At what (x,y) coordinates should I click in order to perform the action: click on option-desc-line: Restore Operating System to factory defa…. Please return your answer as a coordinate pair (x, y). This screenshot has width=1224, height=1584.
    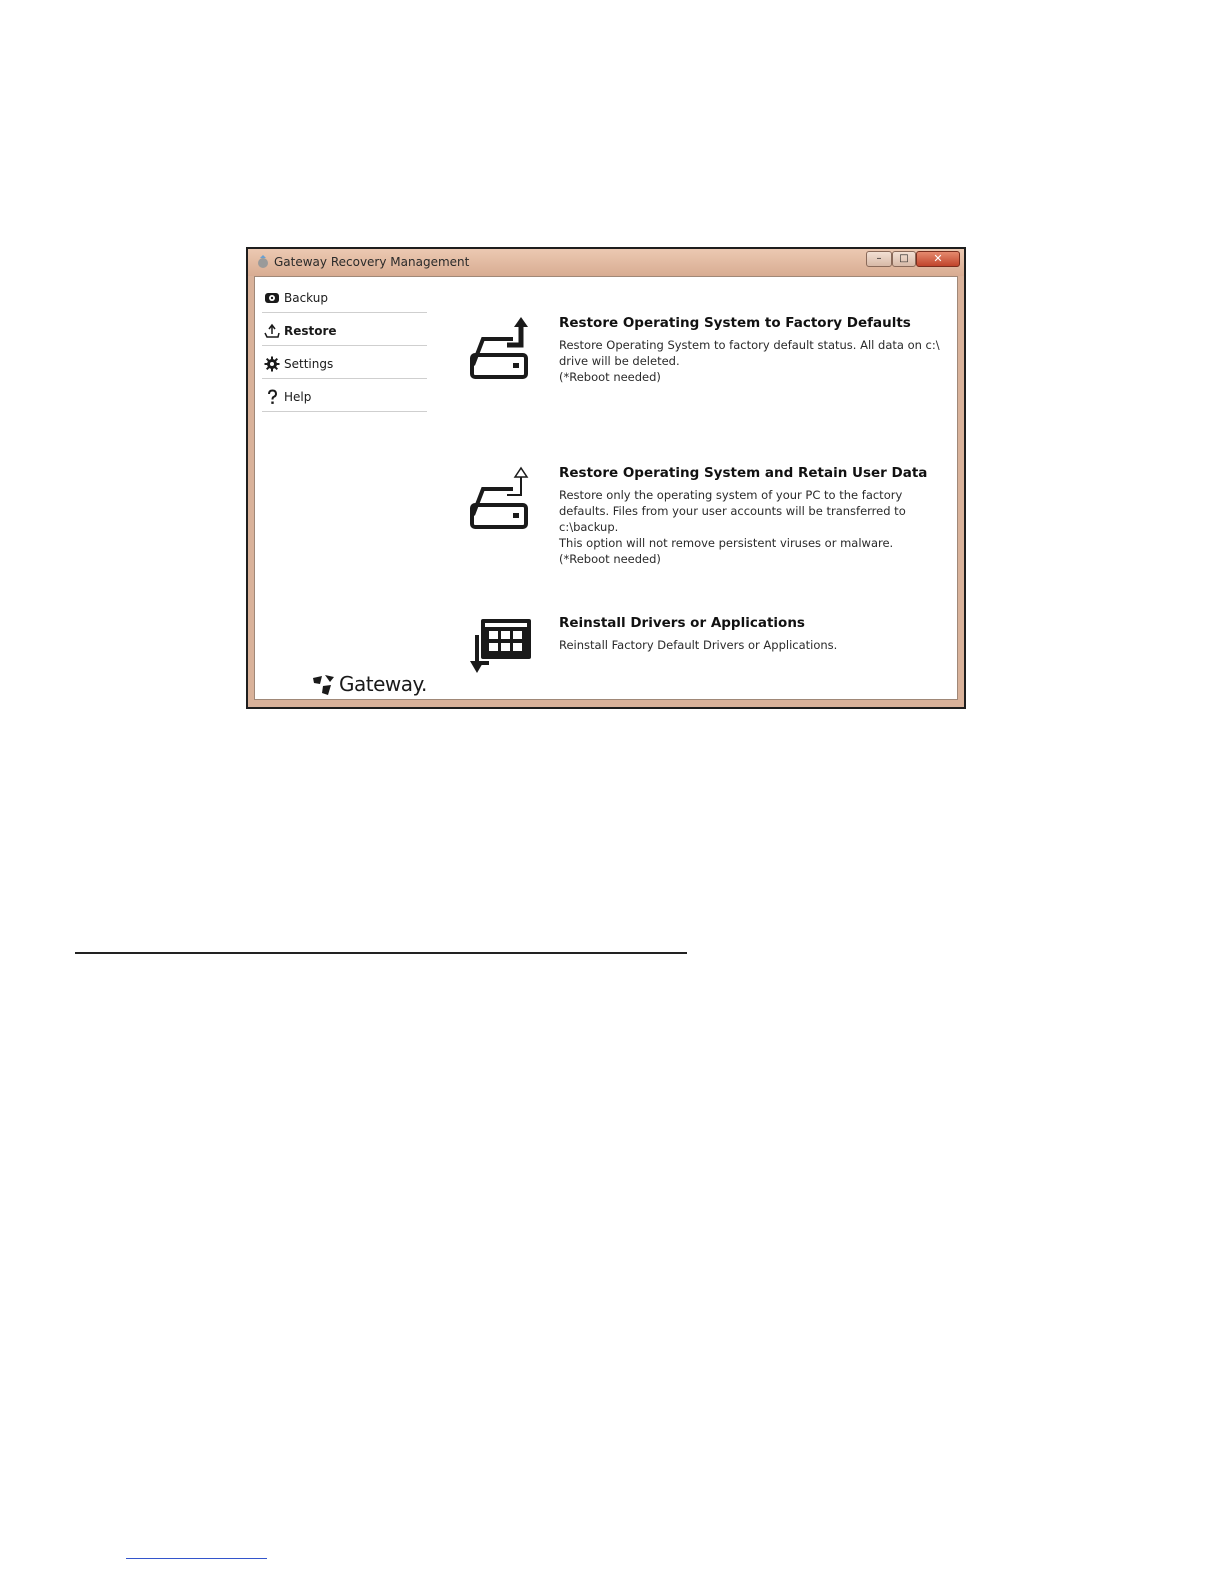
    Looking at the image, I should click on (749, 345).